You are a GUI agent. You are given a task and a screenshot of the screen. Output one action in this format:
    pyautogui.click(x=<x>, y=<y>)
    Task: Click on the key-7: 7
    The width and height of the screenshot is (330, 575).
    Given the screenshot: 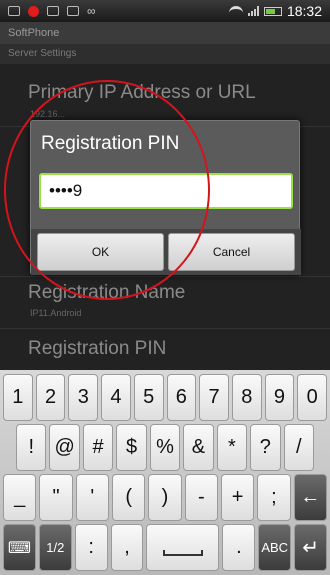 What is the action you would take?
    pyautogui.click(x=214, y=397)
    